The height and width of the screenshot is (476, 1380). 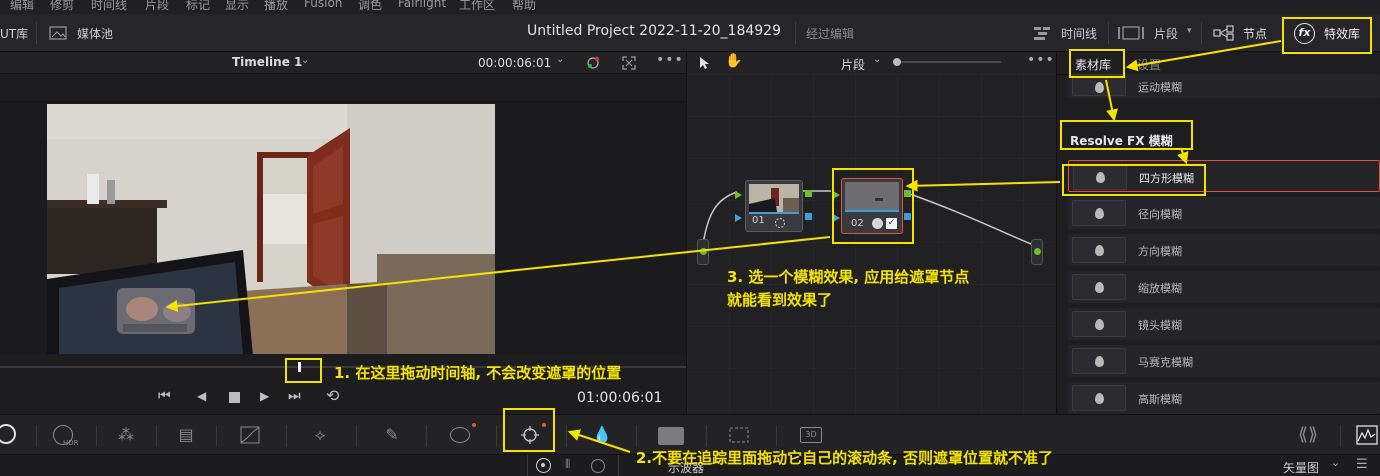 I want to click on effect-label: 缩放模糊, so click(x=1160, y=288).